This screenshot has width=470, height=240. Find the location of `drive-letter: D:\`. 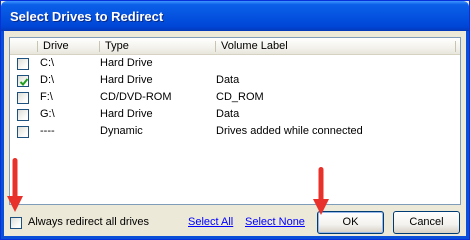

drive-letter: D:\ is located at coordinates (47, 80).